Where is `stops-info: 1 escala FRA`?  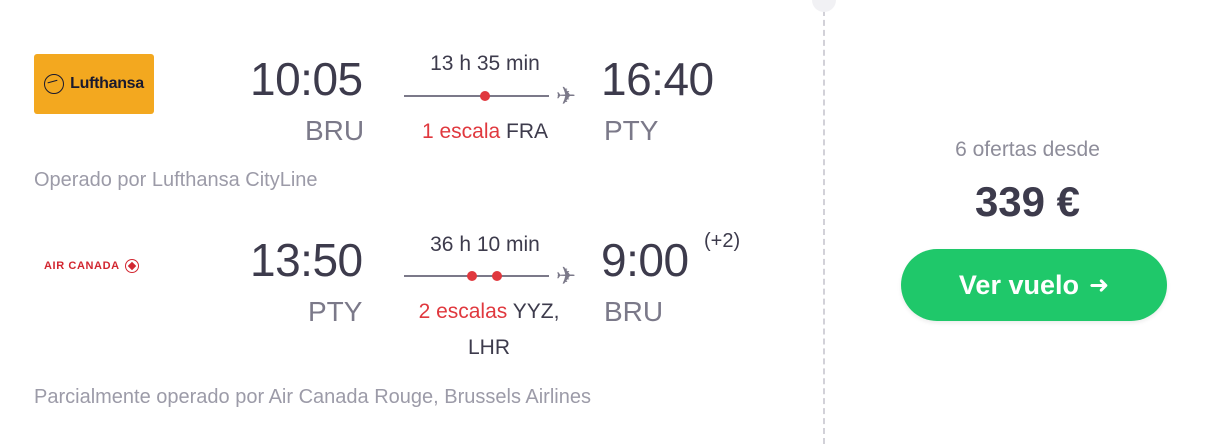
stops-info: 1 escala FRA is located at coordinates (485, 132).